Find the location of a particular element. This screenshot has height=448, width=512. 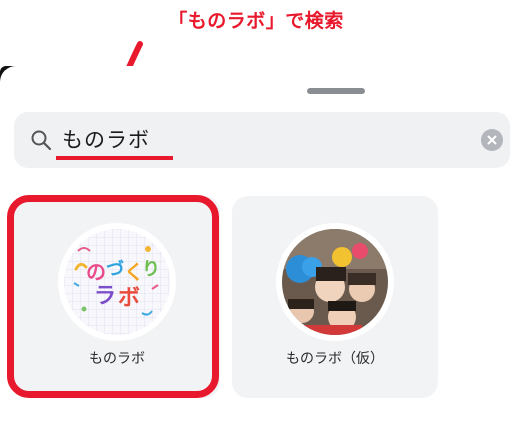

svg-text: づ is located at coordinates (115, 269).